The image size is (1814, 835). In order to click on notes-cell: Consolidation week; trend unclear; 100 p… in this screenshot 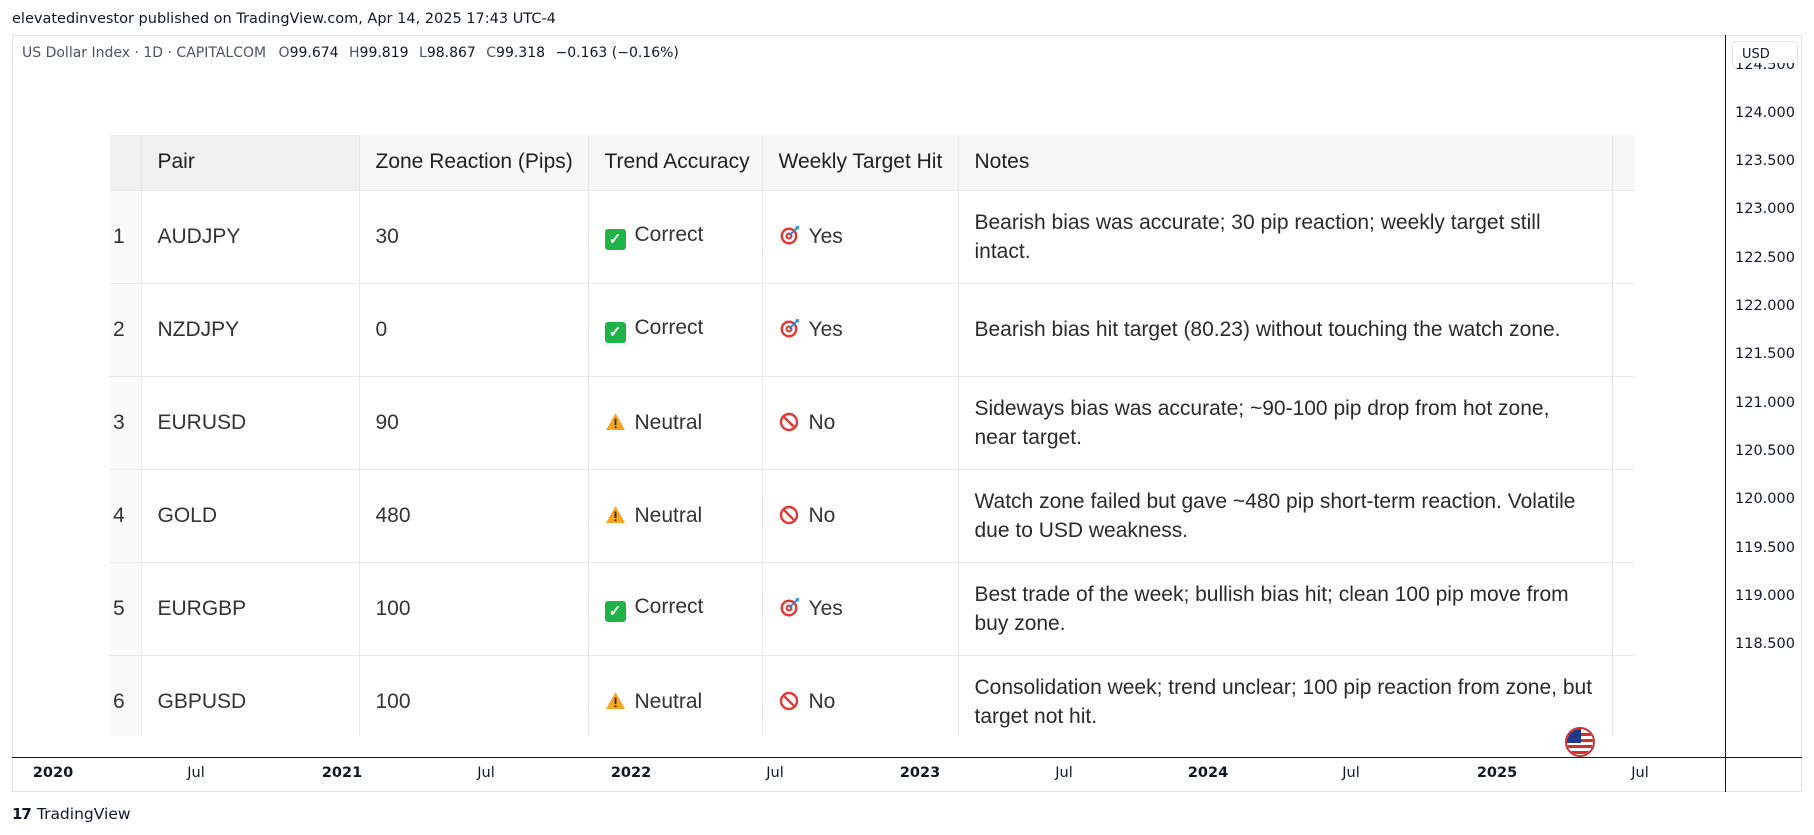, I will do `click(1285, 695)`.